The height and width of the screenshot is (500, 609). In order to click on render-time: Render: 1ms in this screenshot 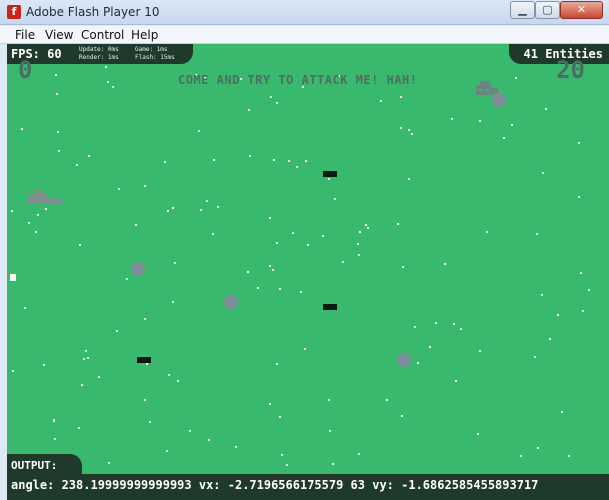, I will do `click(99, 57)`.